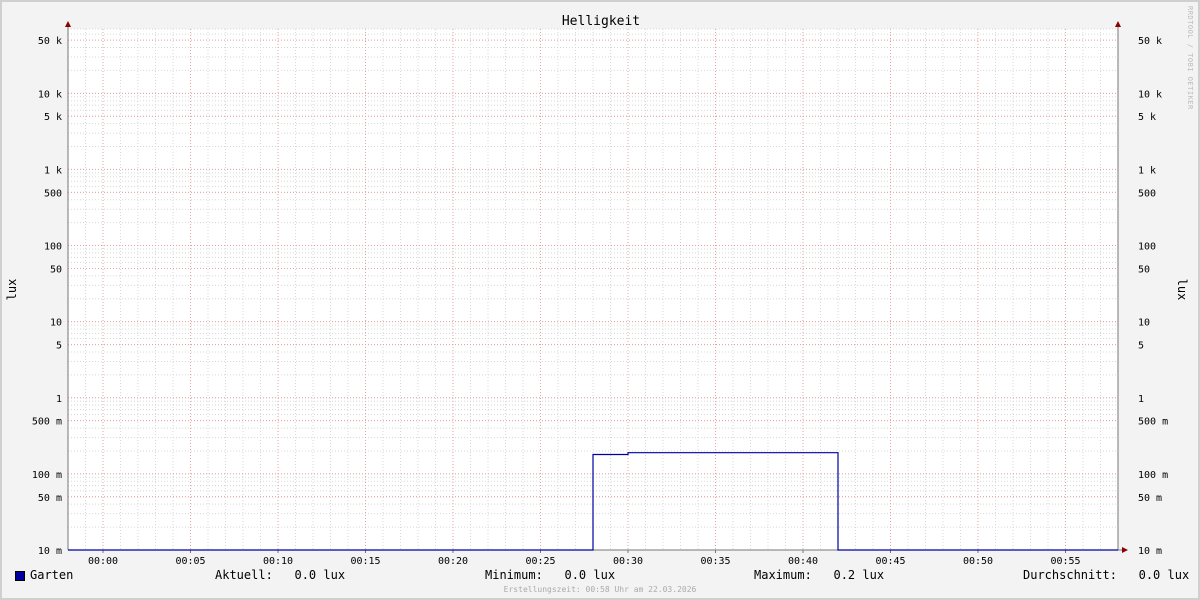  I want to click on y-tick-label-right: 1, so click(1141, 399).